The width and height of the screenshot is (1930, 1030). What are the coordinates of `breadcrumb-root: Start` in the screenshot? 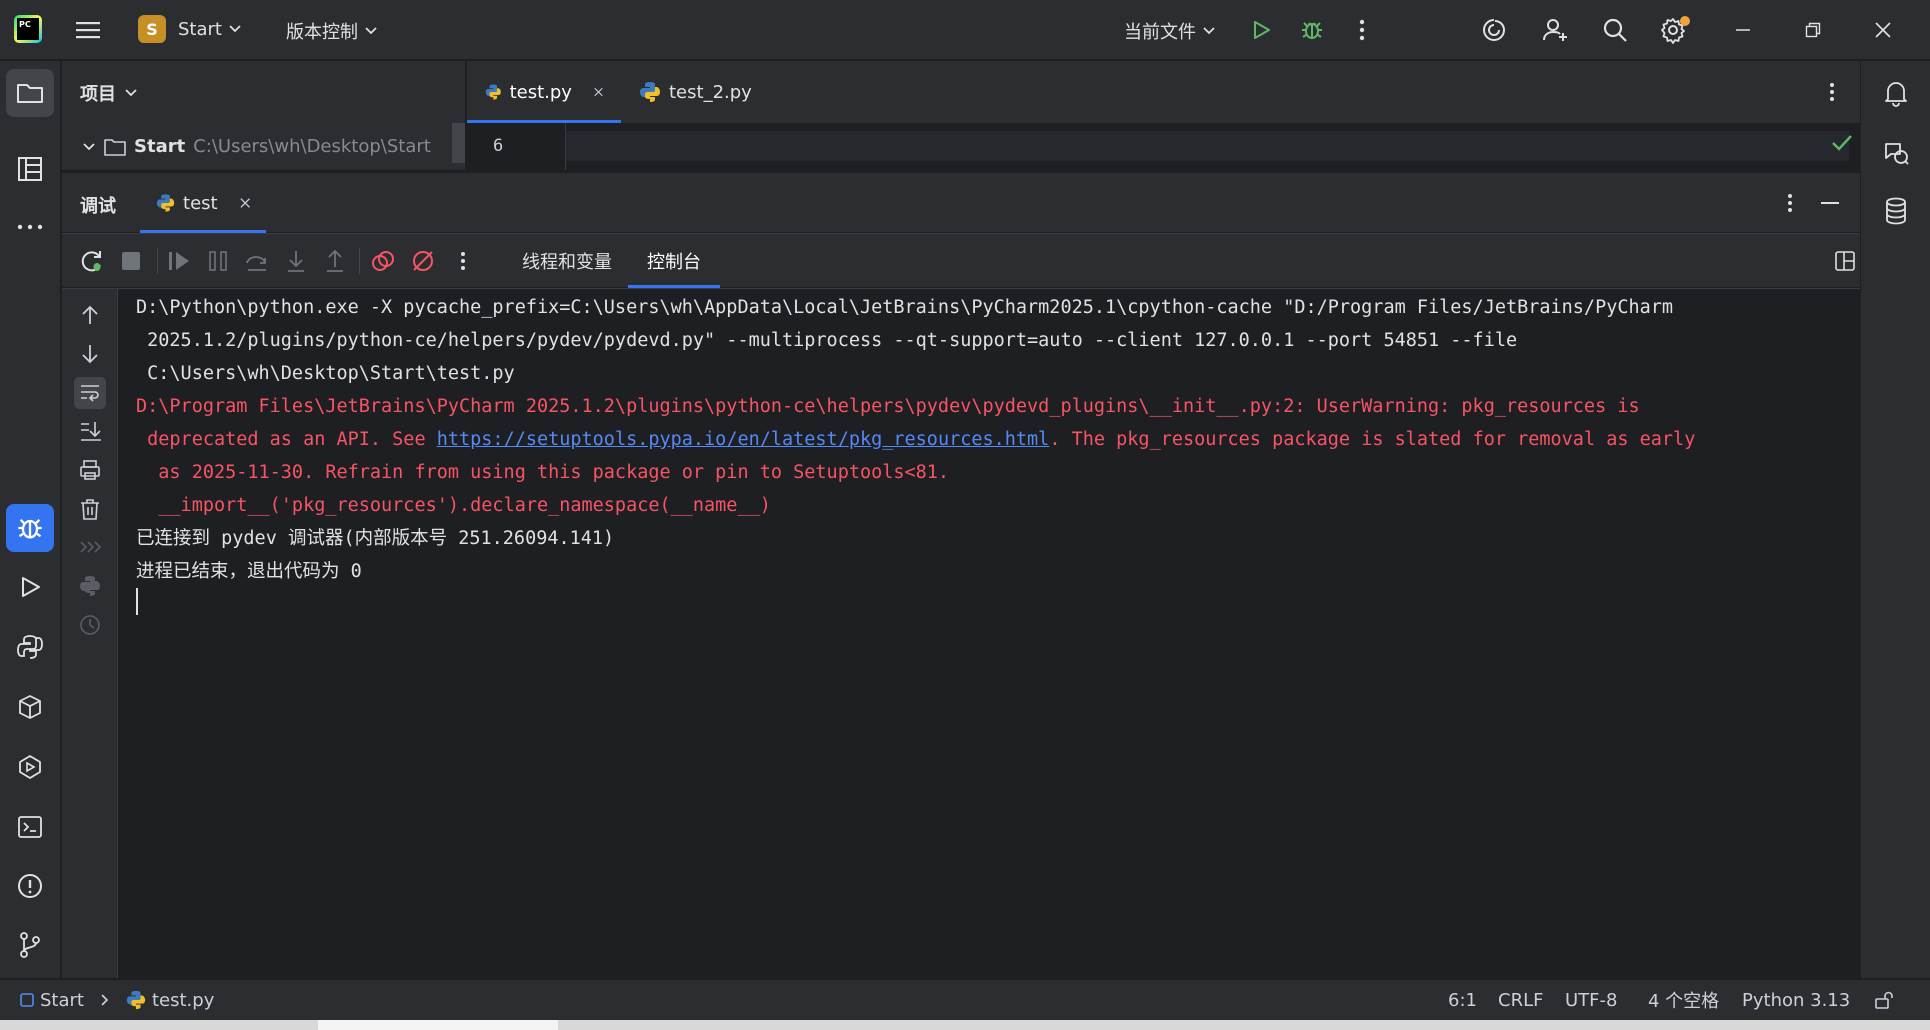 It's located at (62, 1000).